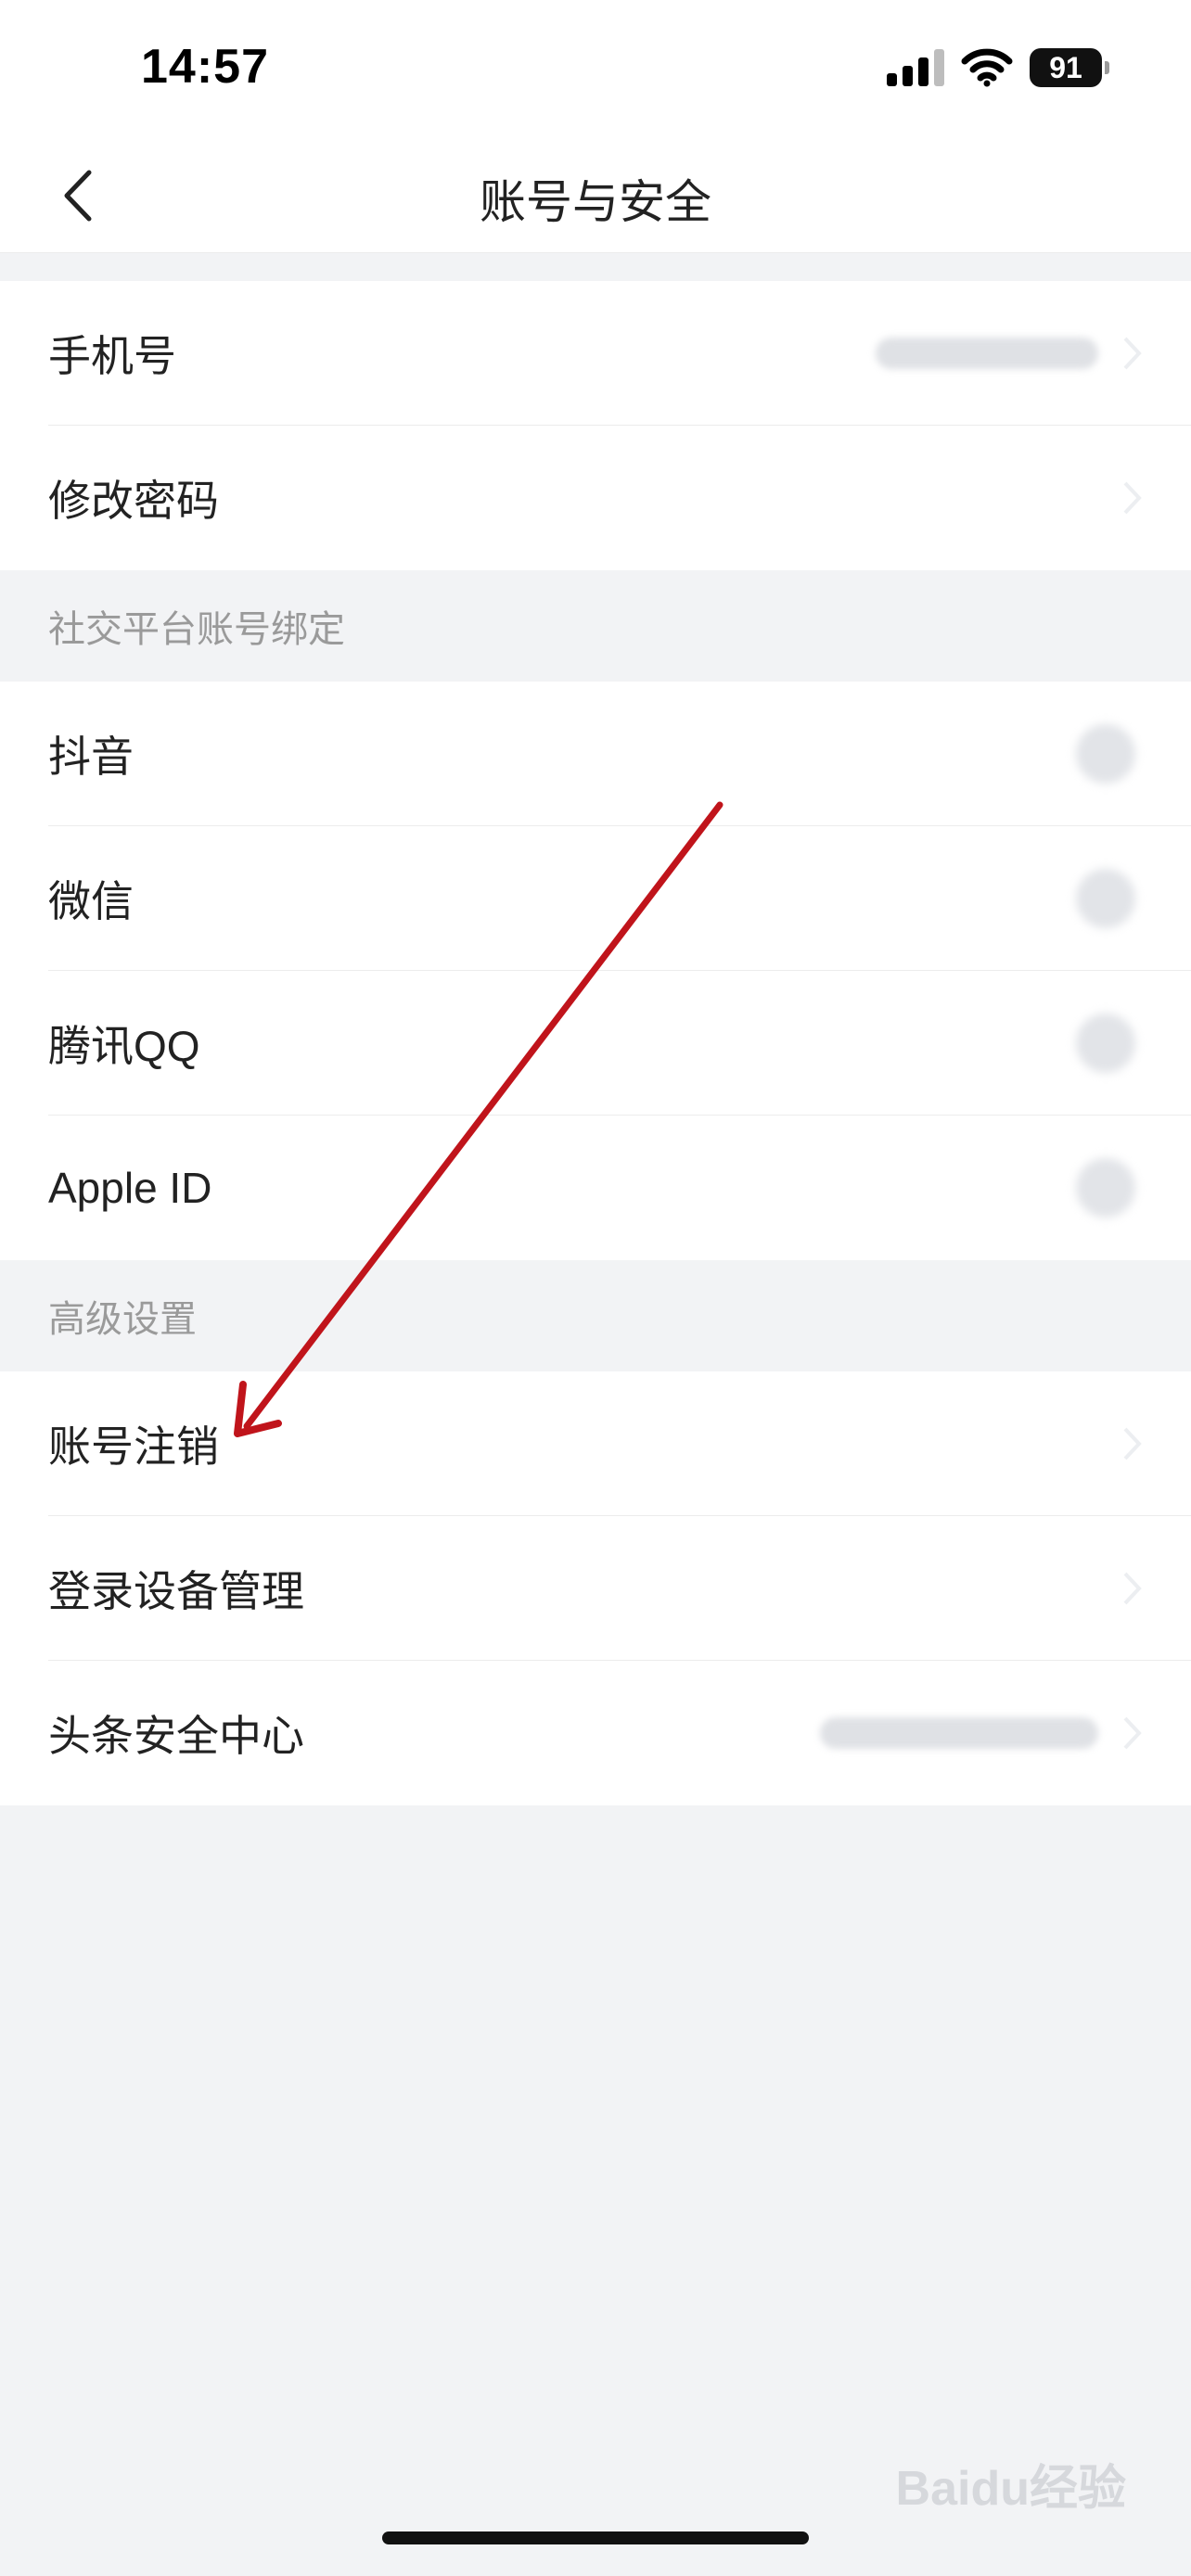 Image resolution: width=1191 pixels, height=2576 pixels. What do you see at coordinates (1065, 67) in the screenshot?
I see `battery-level: 91` at bounding box center [1065, 67].